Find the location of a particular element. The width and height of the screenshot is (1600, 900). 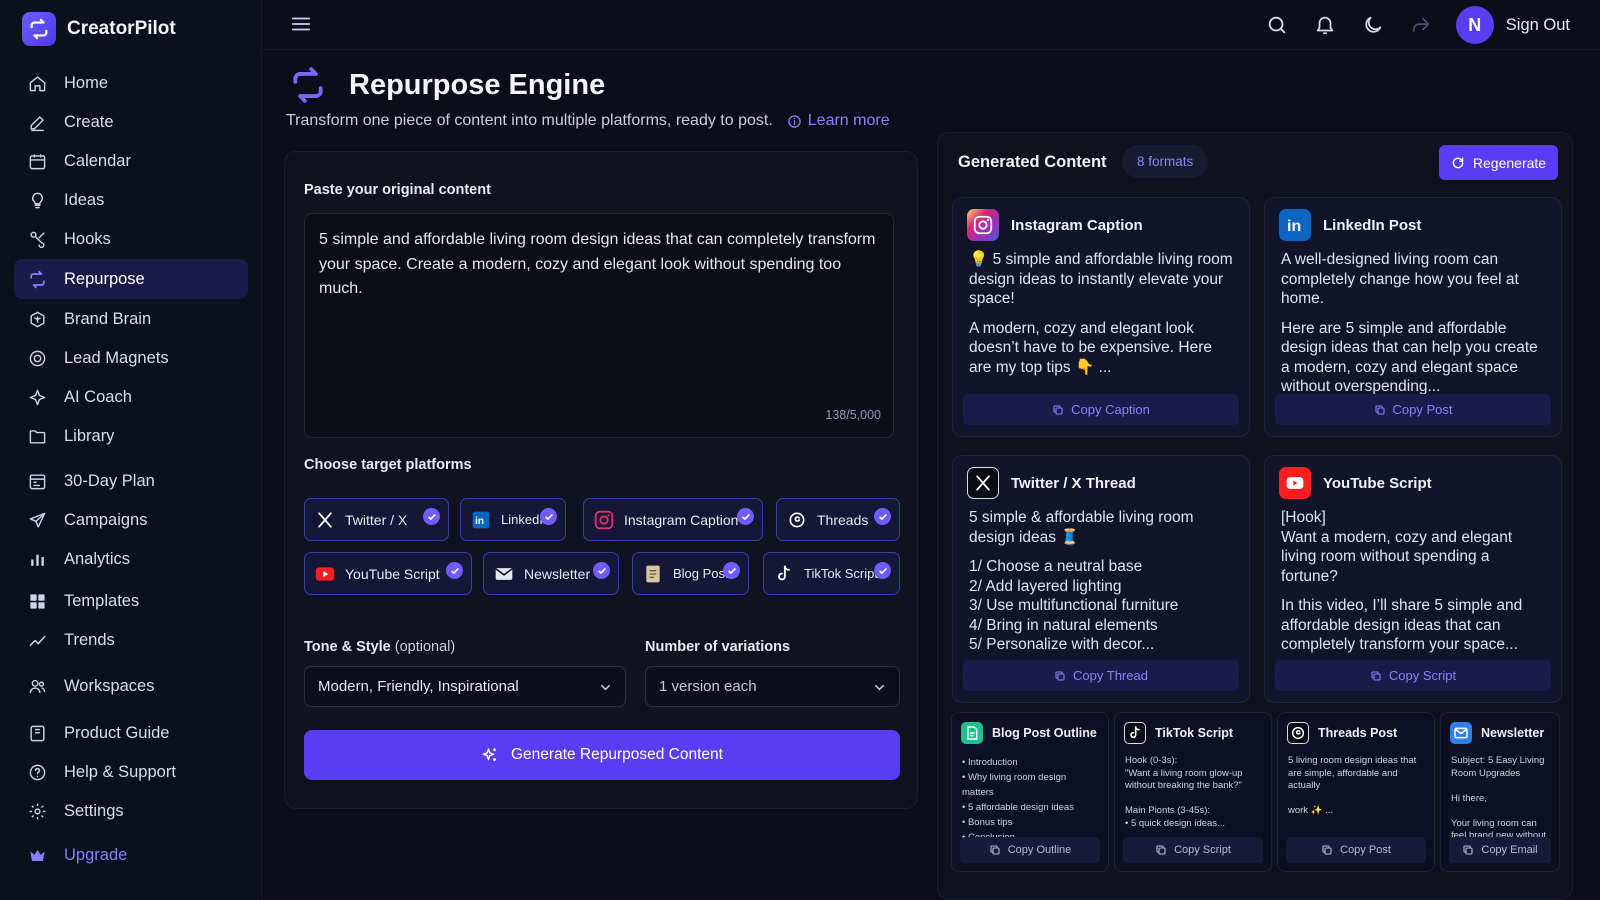

sidebar-item-calendar: Calendar is located at coordinates (131, 161).